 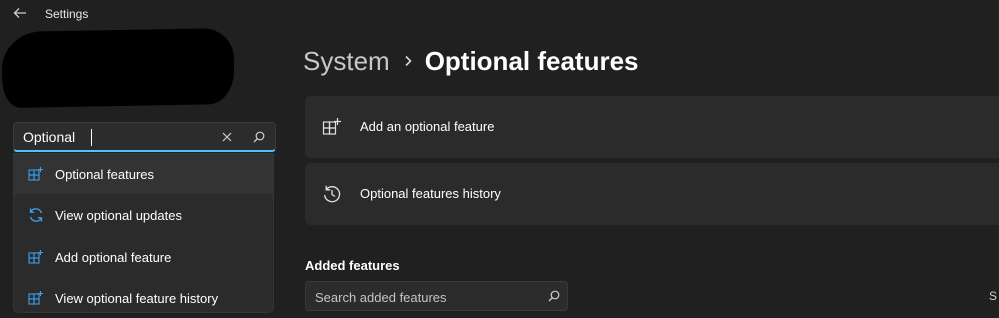 I want to click on add-optional-feature-card: Add an optional feature, so click(x=652, y=127).